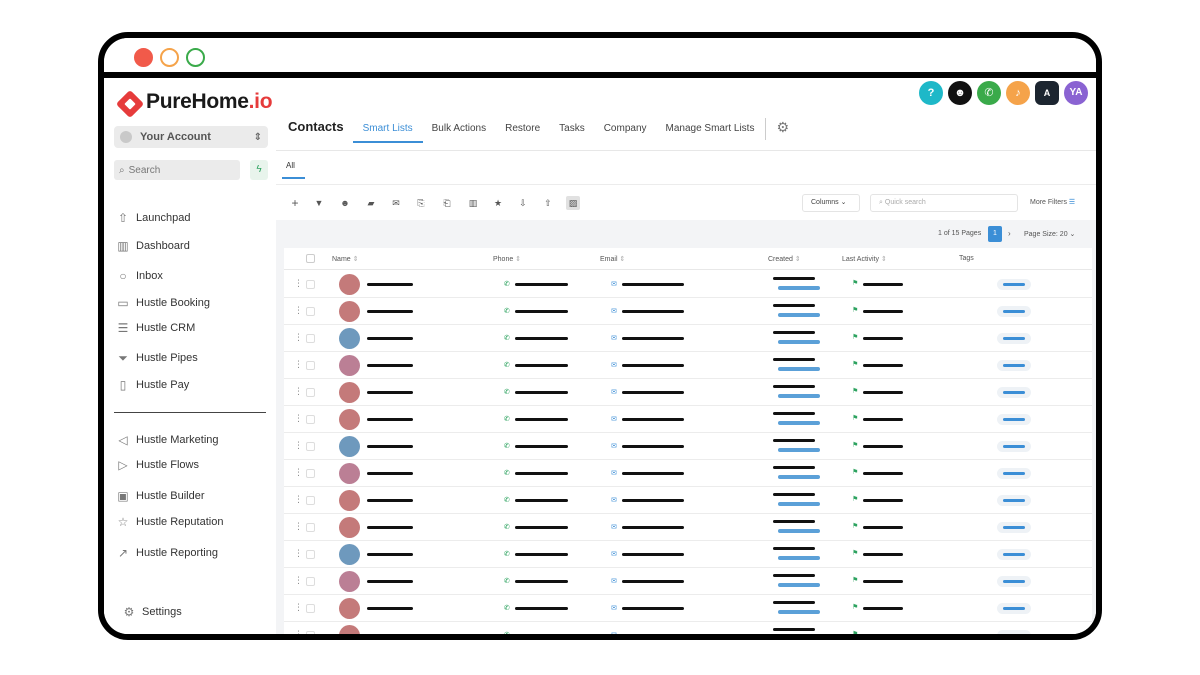 The width and height of the screenshot is (1200, 675). Describe the element at coordinates (459, 132) in the screenshot. I see `tab-bulk-actions: Bulk Actions` at that location.